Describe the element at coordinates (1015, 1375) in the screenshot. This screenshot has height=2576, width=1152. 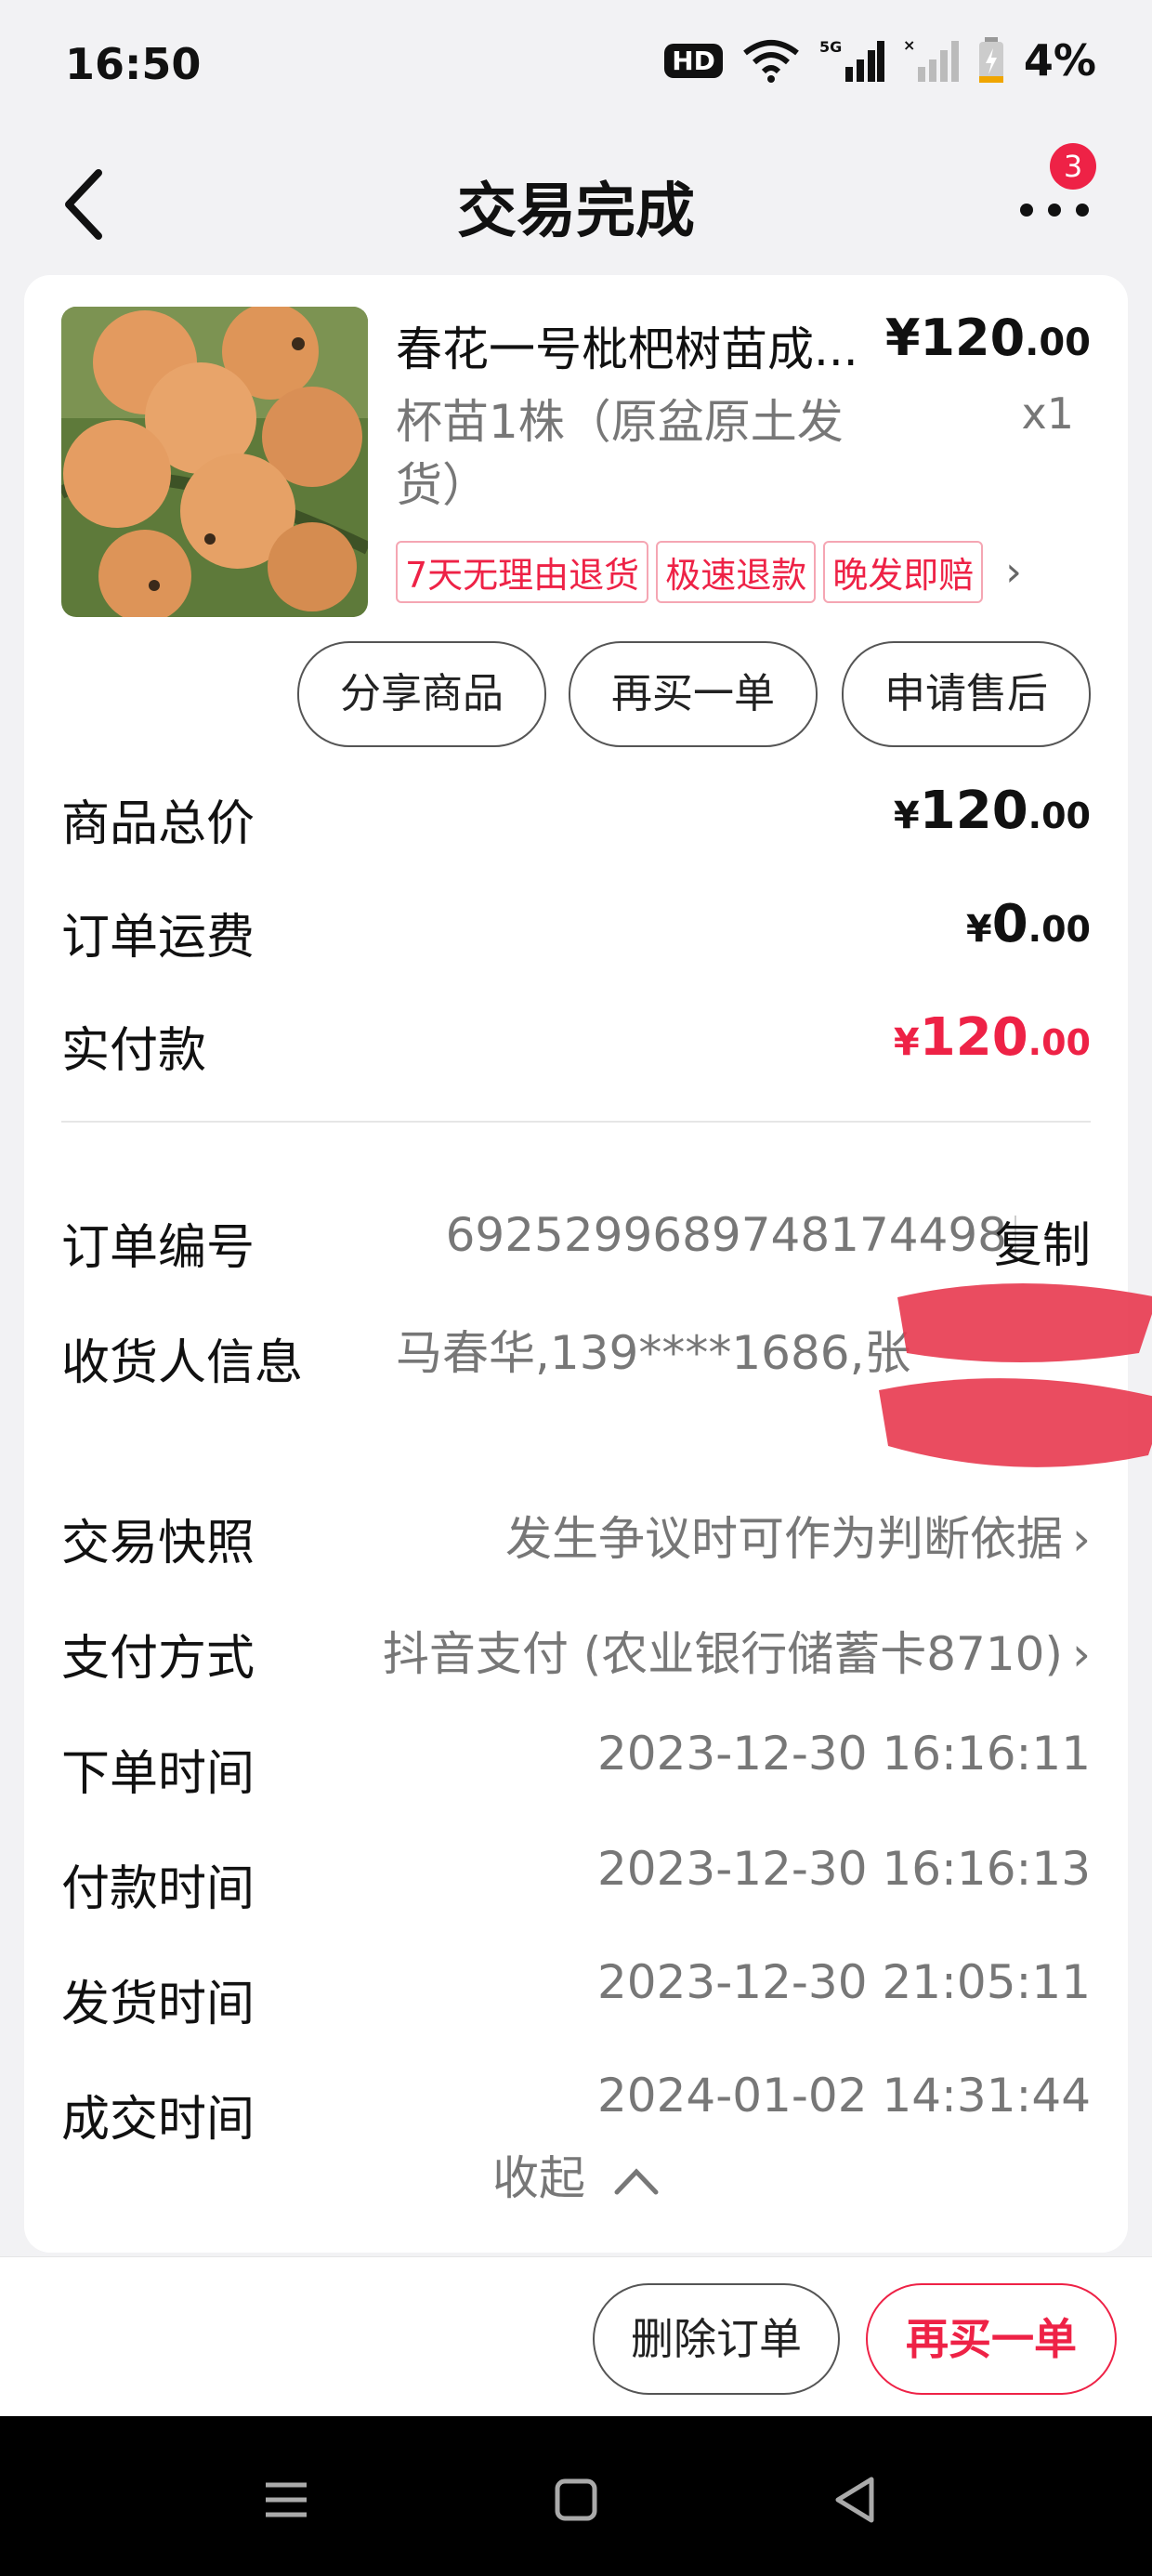
I see `redaction-mark` at that location.